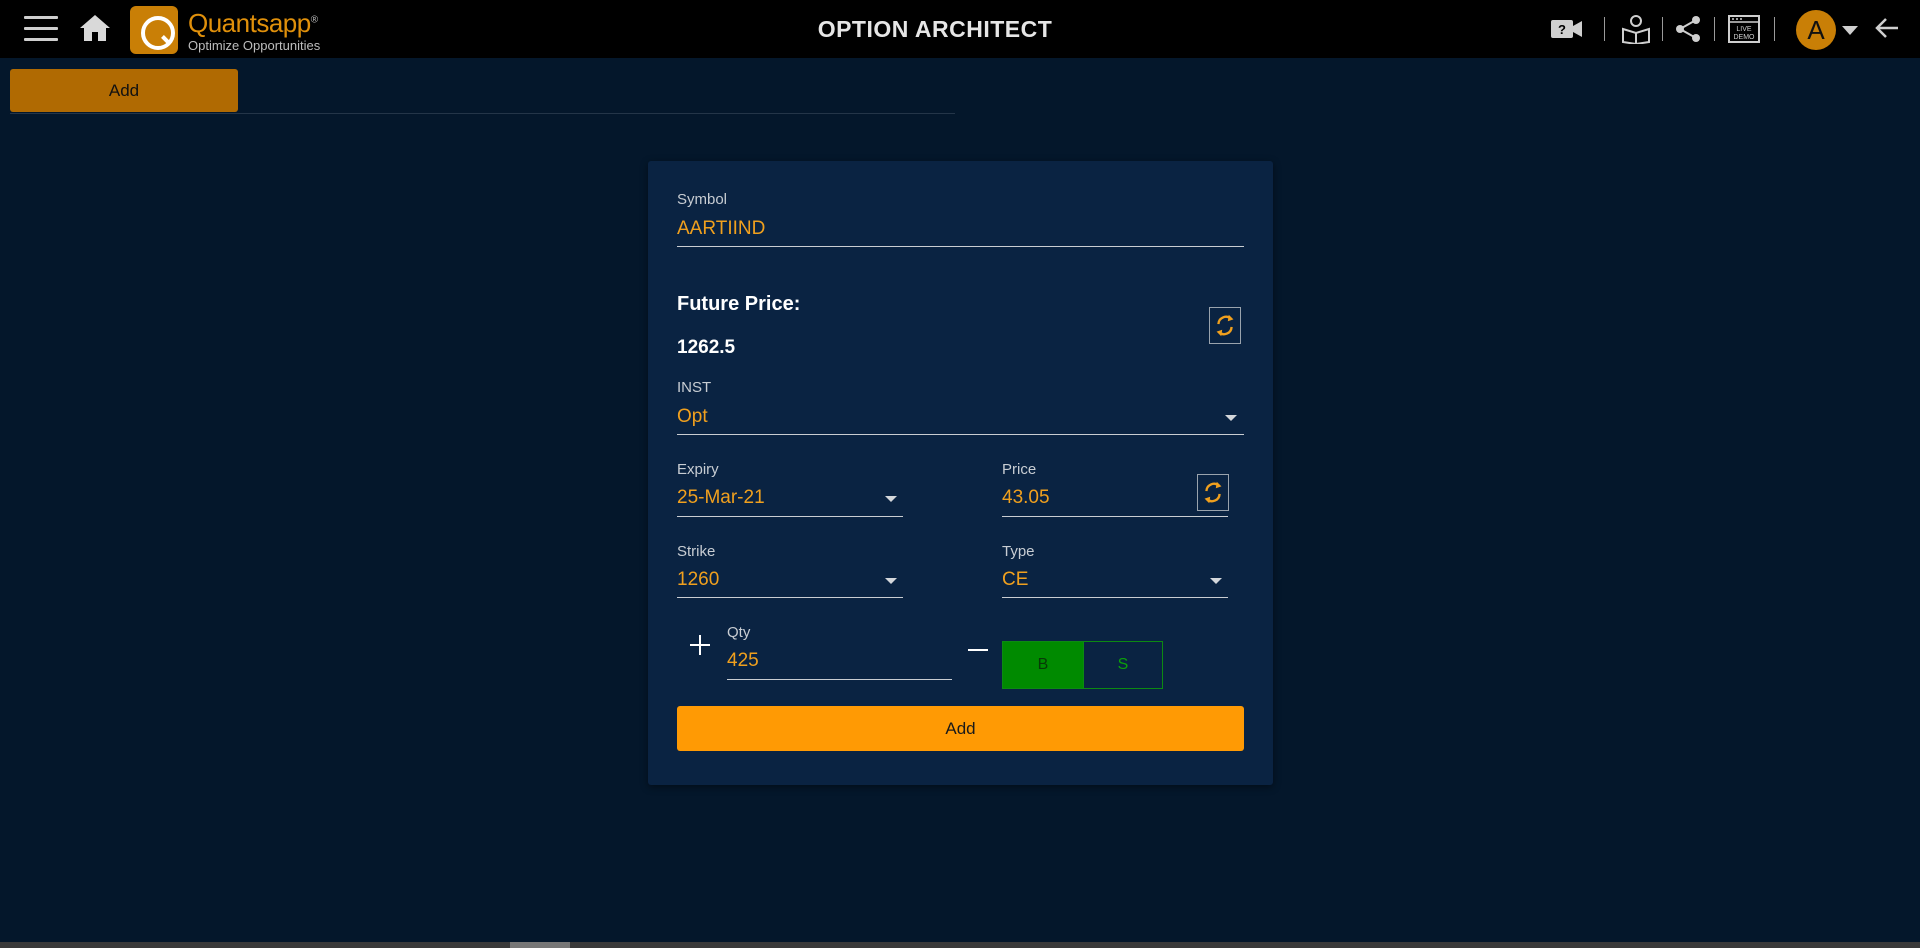 The height and width of the screenshot is (948, 1920). What do you see at coordinates (839, 679) in the screenshot?
I see `qty-underline` at bounding box center [839, 679].